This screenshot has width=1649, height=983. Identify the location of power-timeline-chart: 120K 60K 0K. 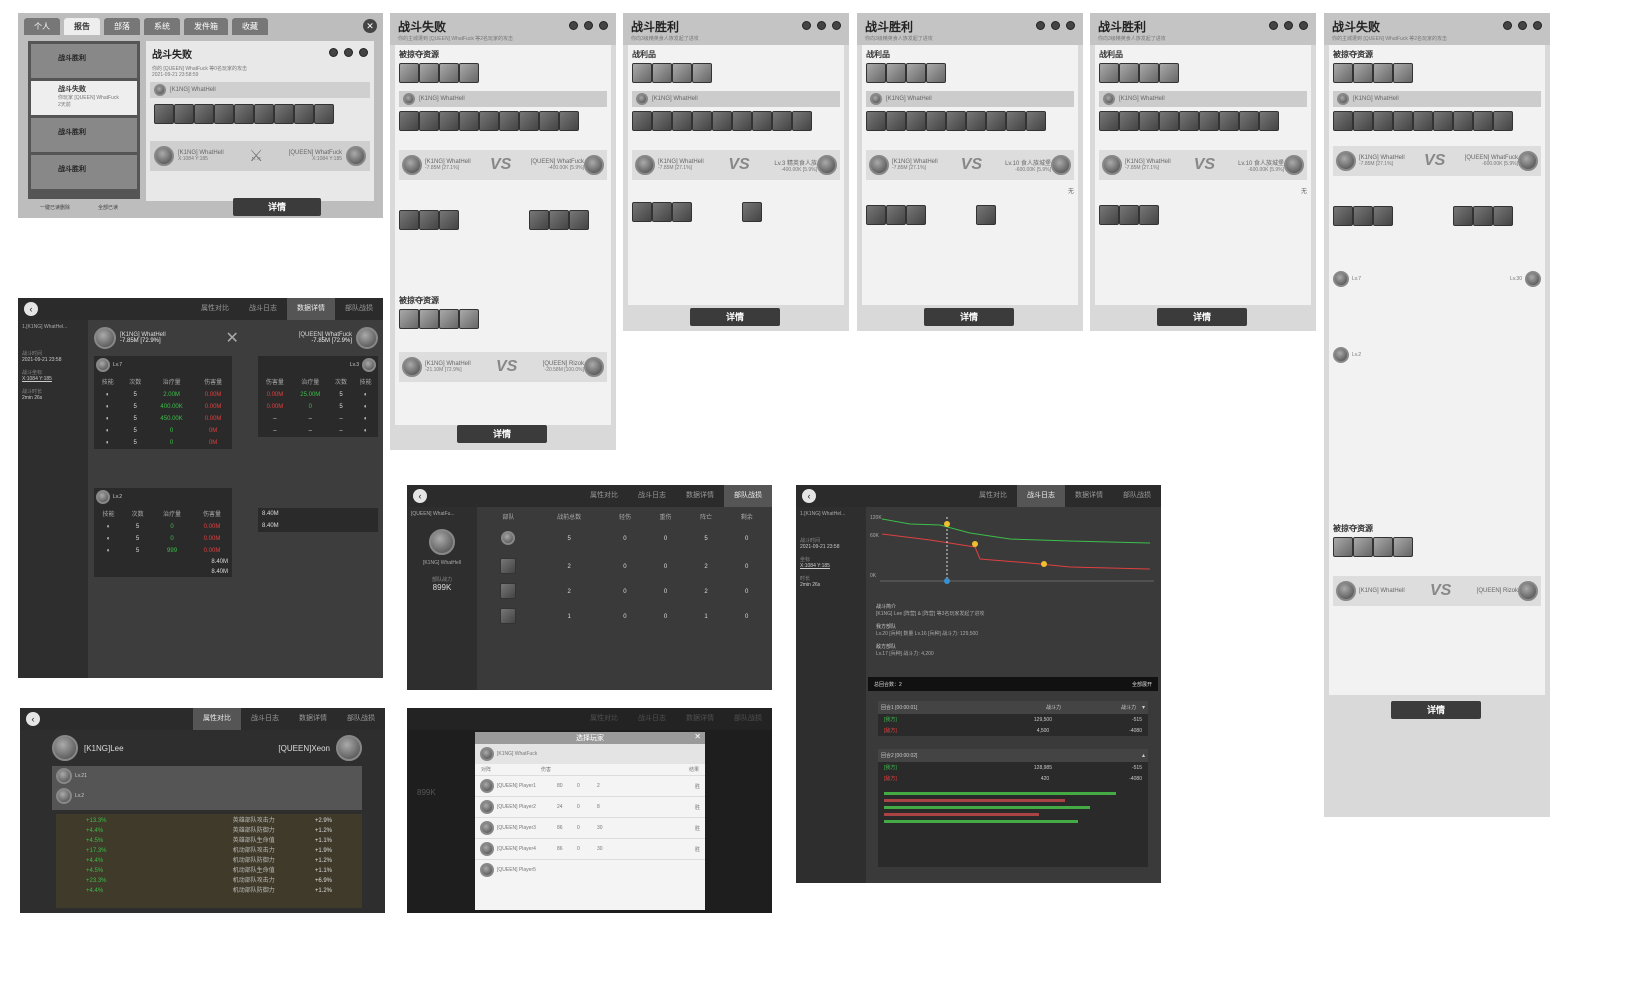
(1012, 549).